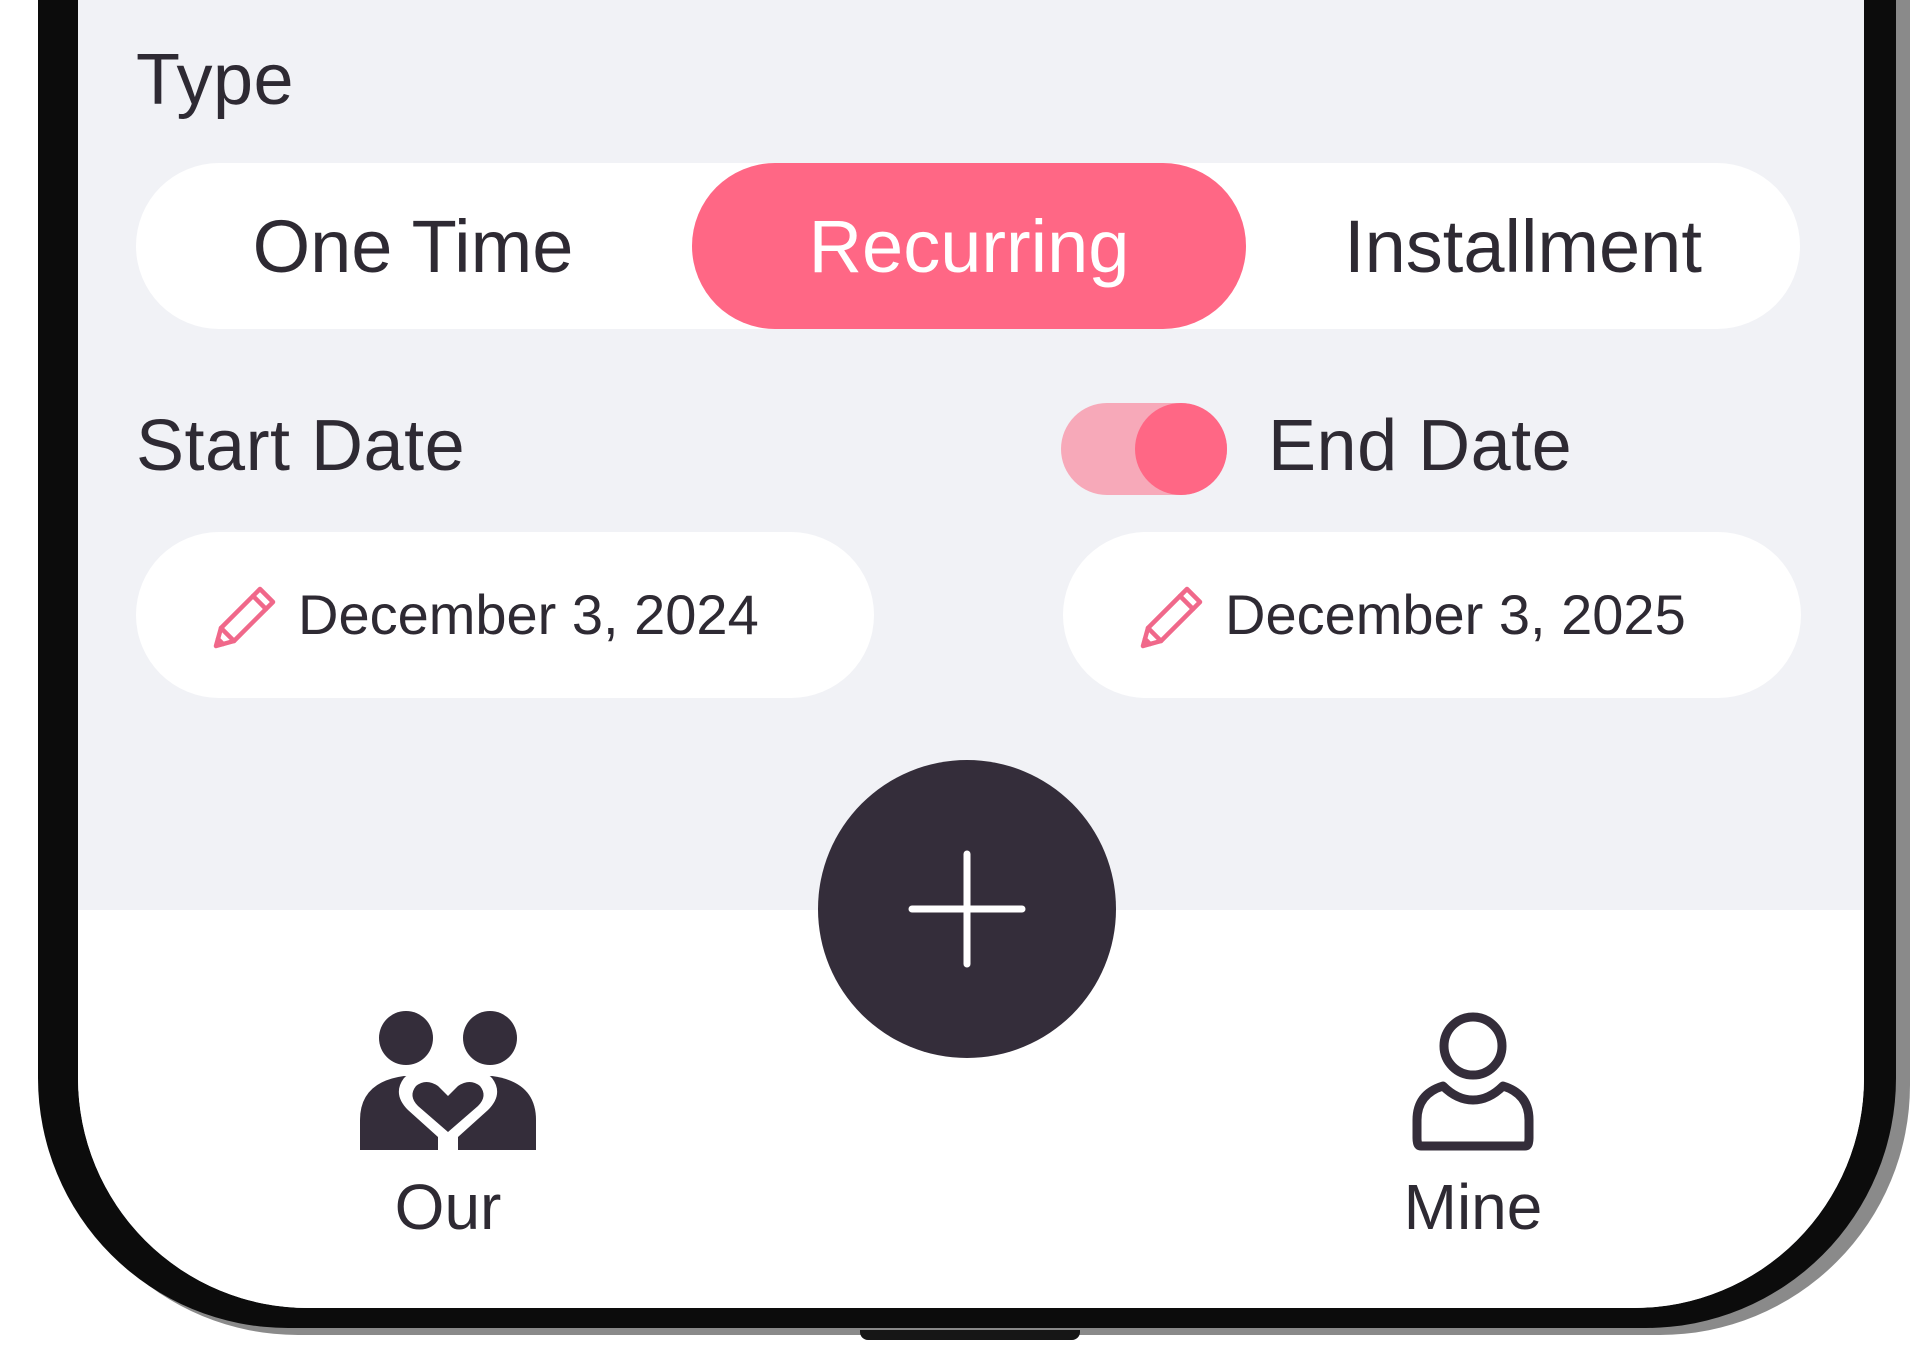  What do you see at coordinates (1473, 1081) in the screenshot?
I see `person-outline-icon` at bounding box center [1473, 1081].